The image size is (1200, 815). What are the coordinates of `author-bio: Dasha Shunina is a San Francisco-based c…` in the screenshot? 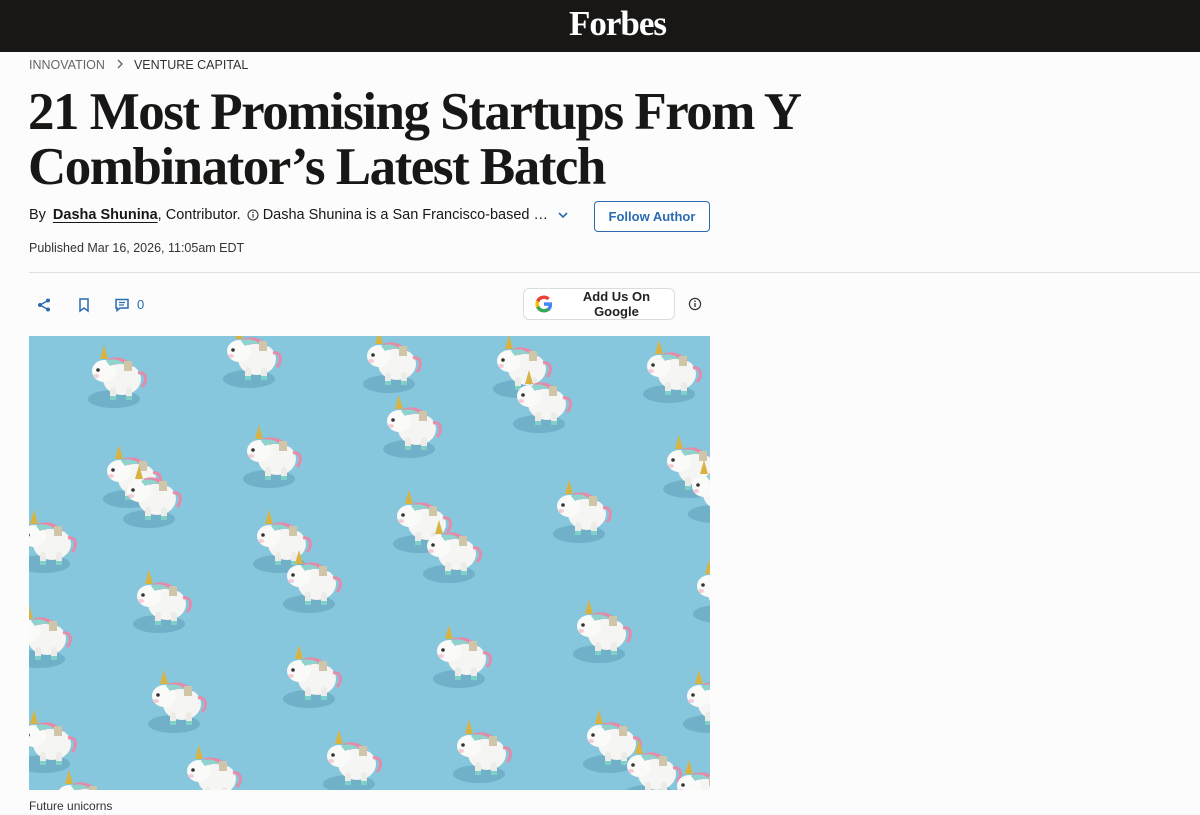 It's located at (407, 215).